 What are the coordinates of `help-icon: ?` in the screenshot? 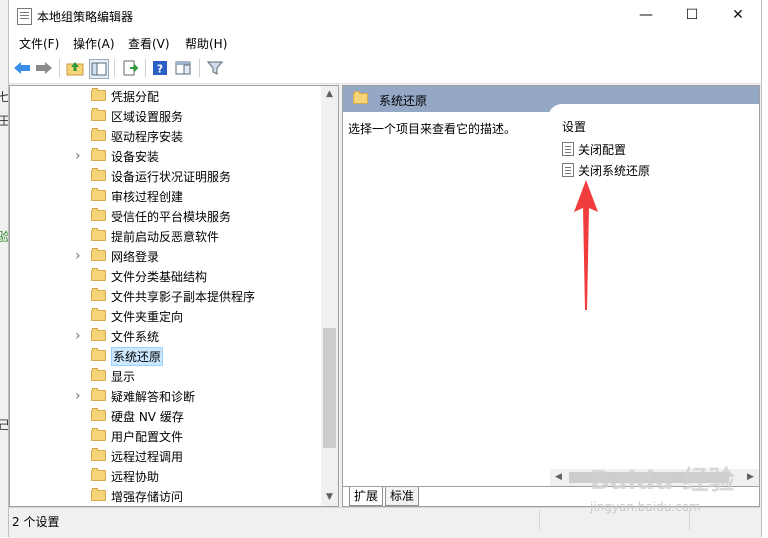 It's located at (160, 68).